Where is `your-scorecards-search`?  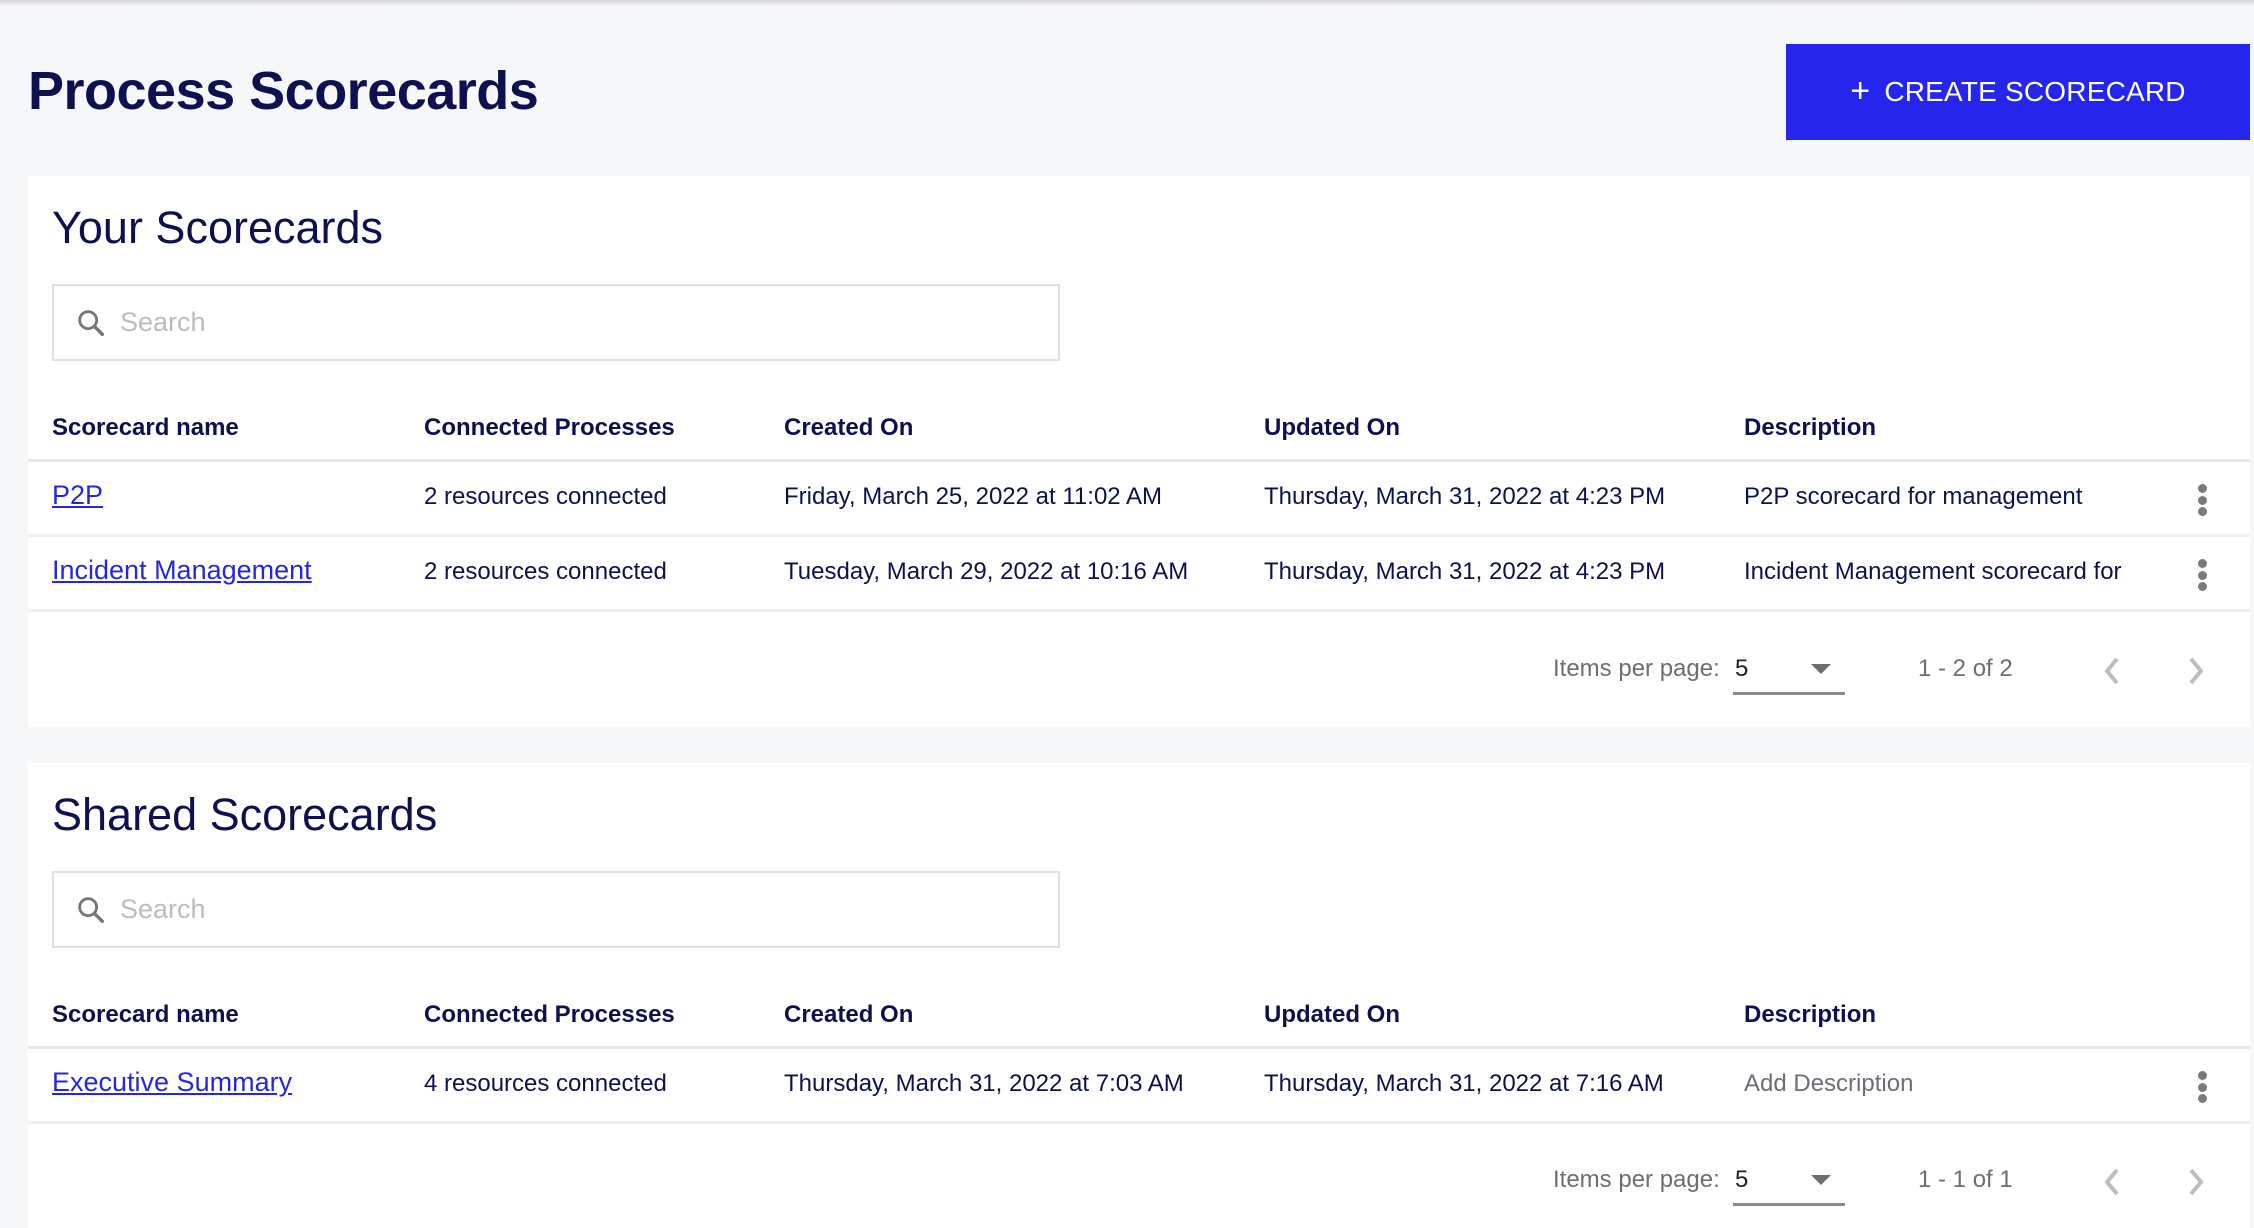
your-scorecards-search is located at coordinates (556, 322).